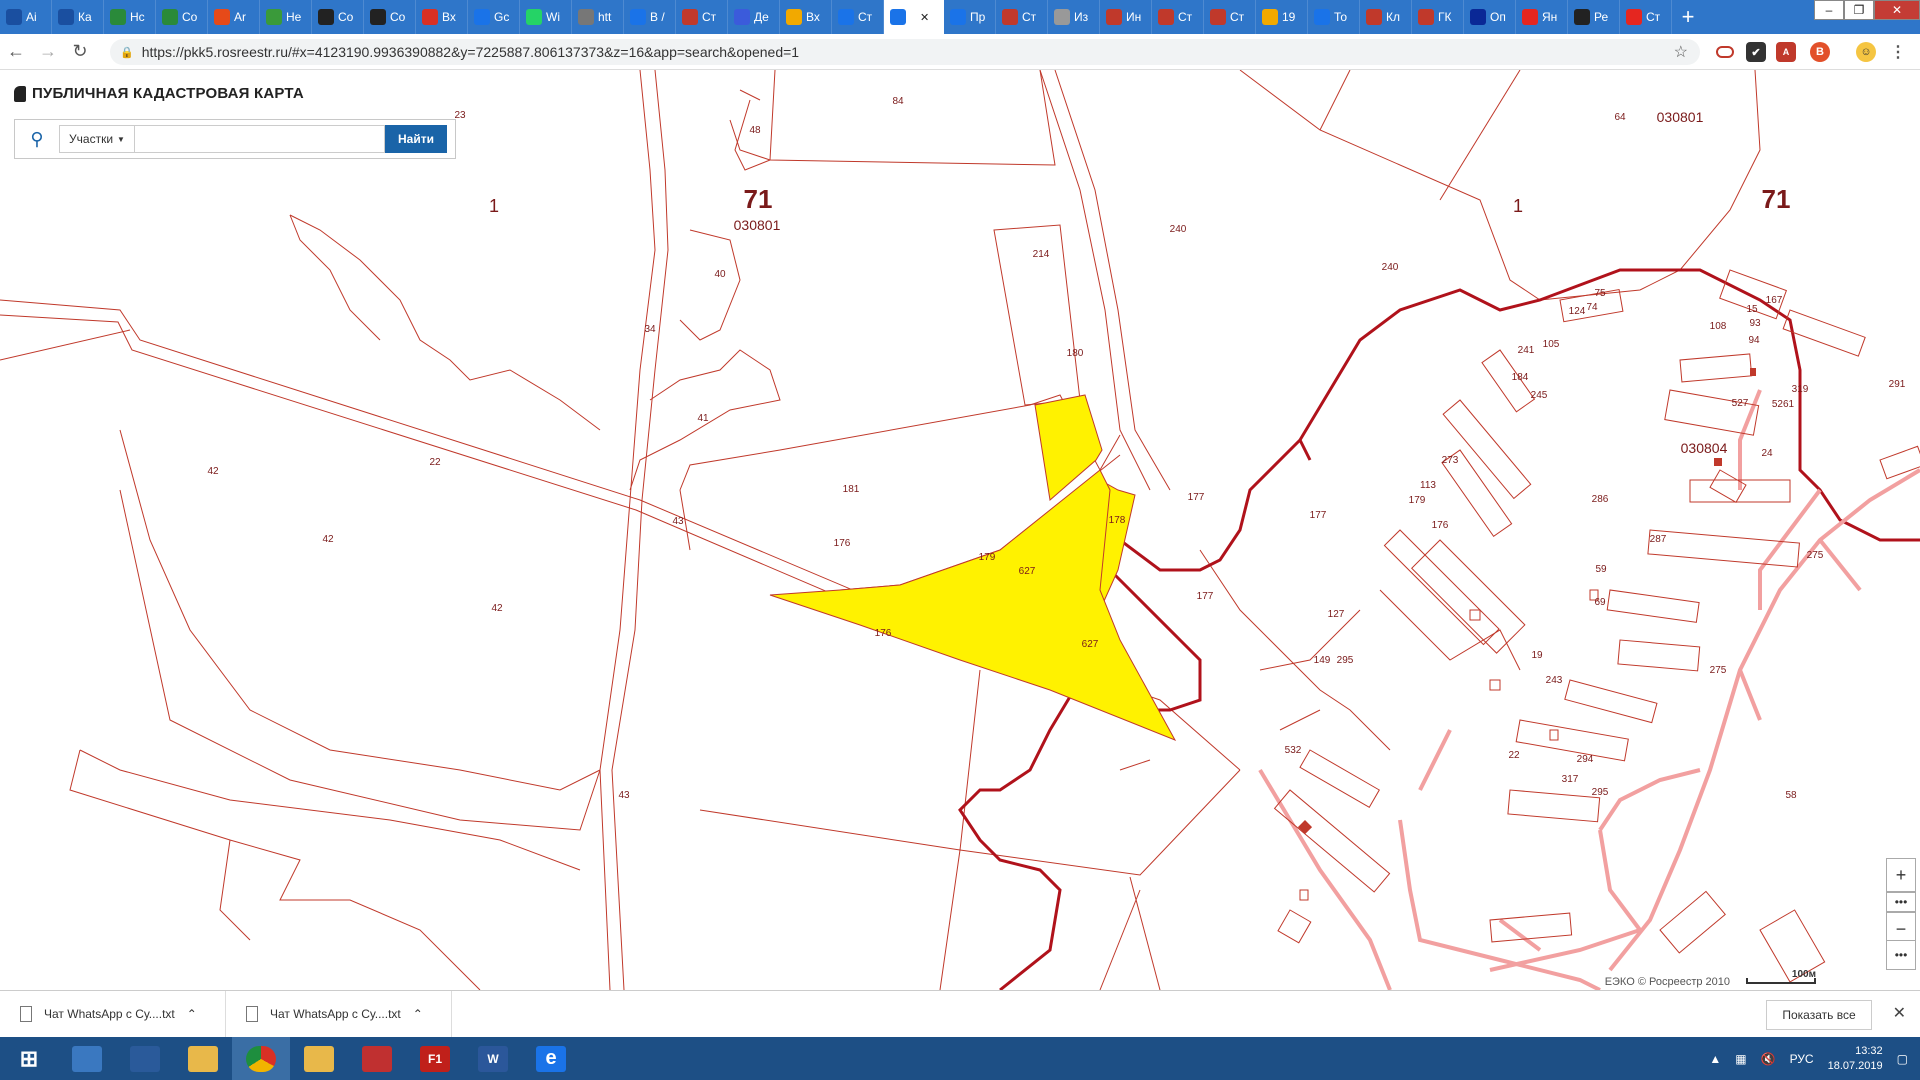 This screenshot has width=1920, height=1080. I want to click on taskbar-start-icon: ⊞, so click(29, 1058).